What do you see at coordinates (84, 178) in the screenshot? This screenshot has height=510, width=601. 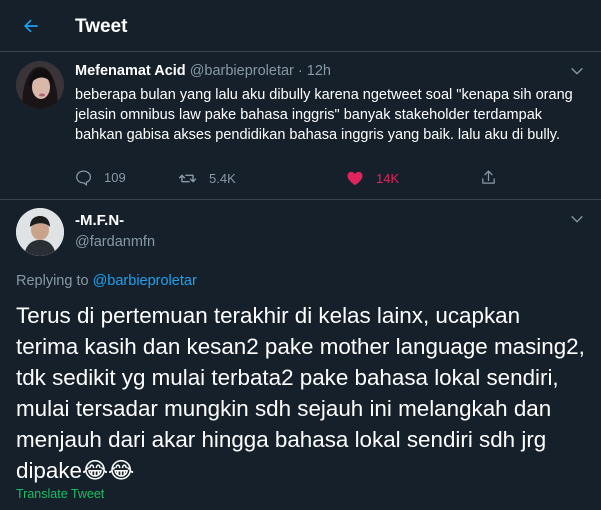 I see `reply-icon` at bounding box center [84, 178].